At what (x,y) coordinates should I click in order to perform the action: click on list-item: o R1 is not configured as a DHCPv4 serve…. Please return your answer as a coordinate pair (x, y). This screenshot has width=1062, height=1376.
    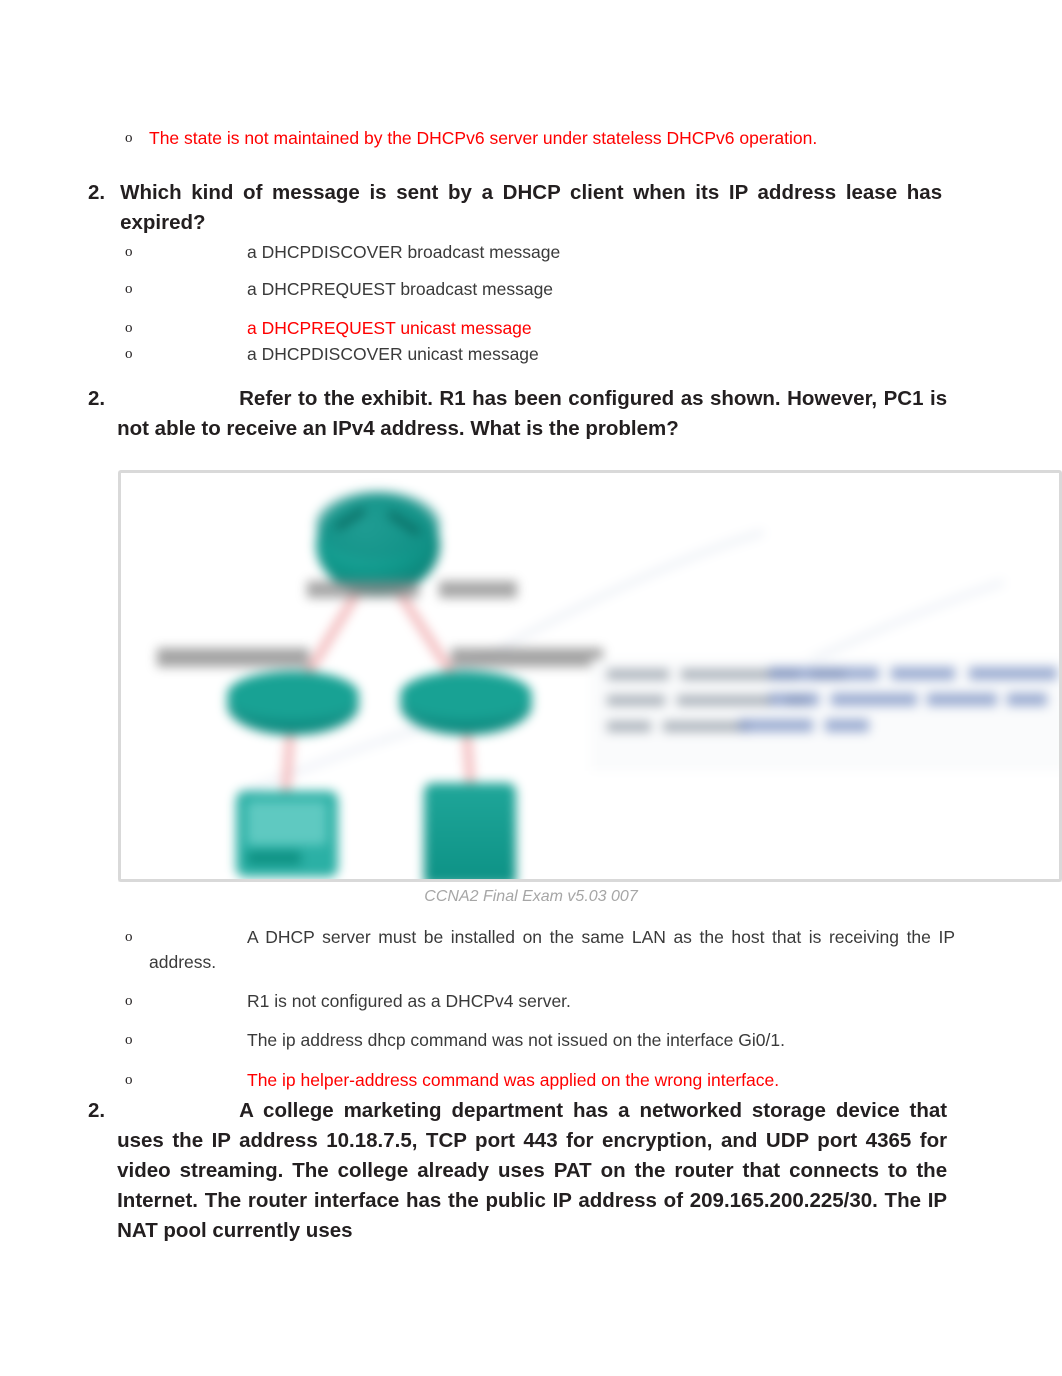
    Looking at the image, I should click on (540, 1001).